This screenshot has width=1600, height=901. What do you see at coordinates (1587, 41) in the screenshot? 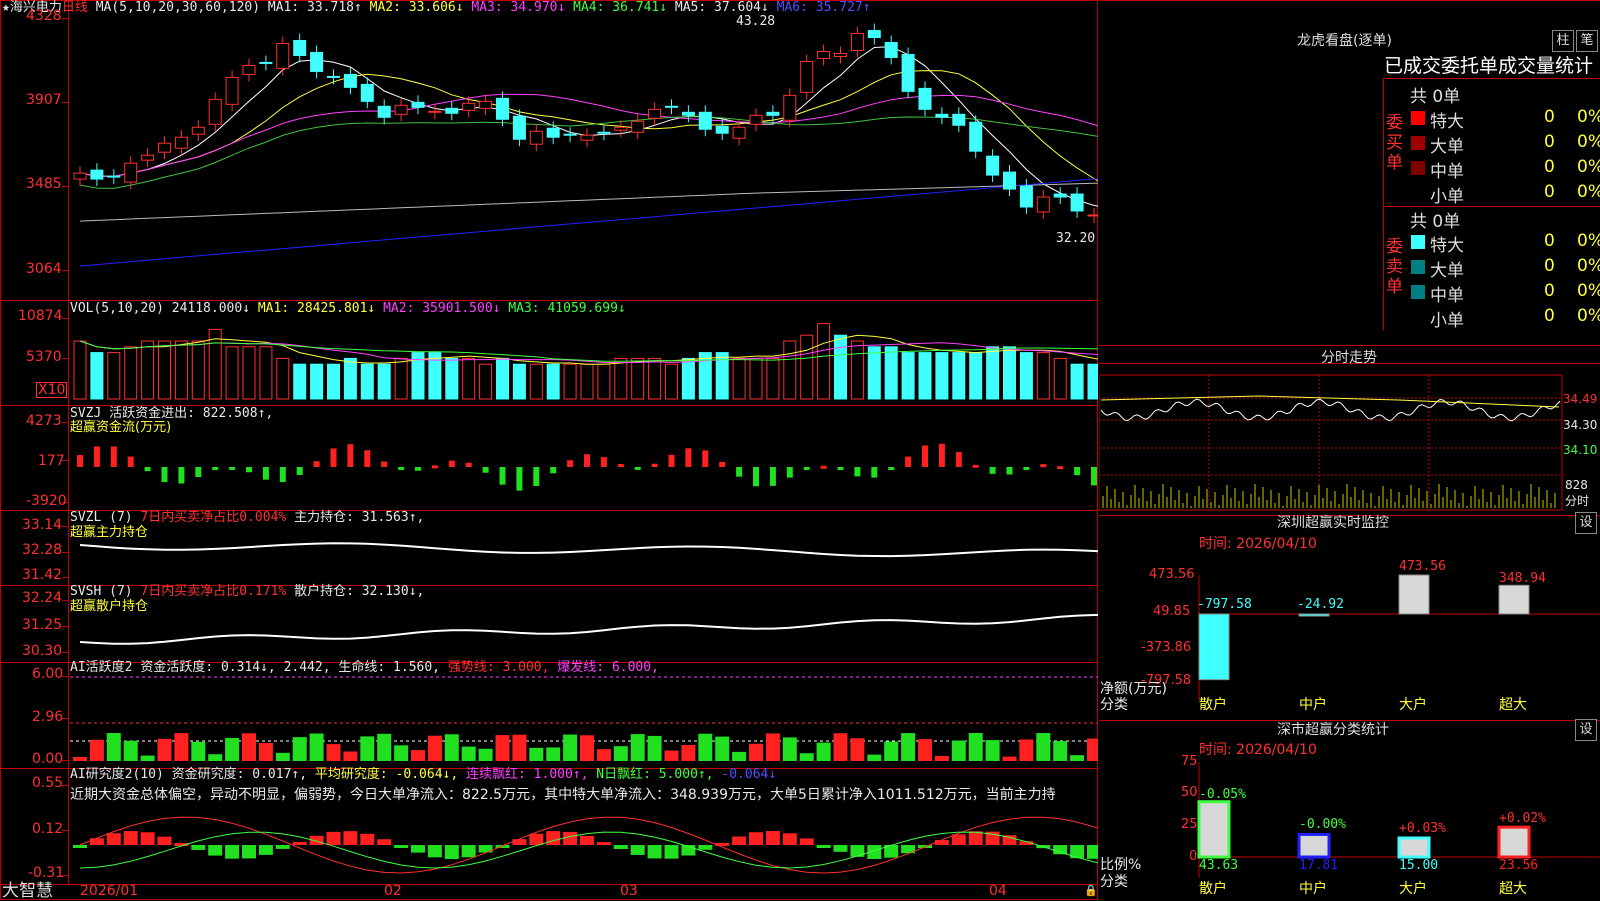
I see `tick-view-button: 笔` at bounding box center [1587, 41].